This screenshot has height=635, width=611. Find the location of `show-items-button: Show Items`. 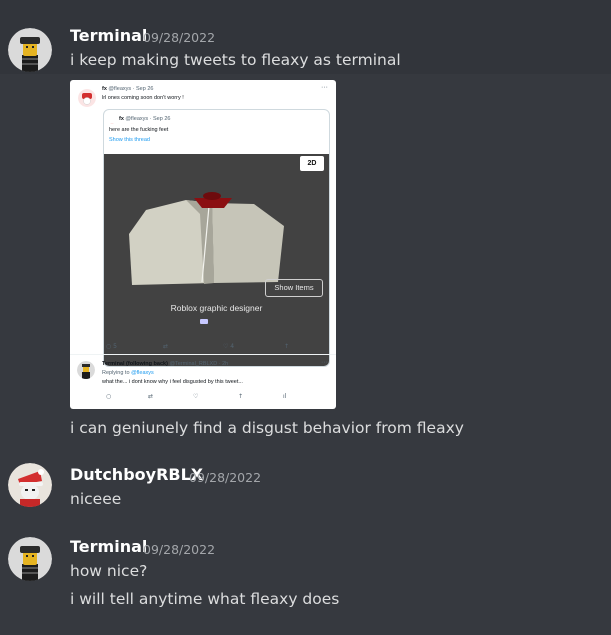

show-items-button: Show Items is located at coordinates (294, 288).